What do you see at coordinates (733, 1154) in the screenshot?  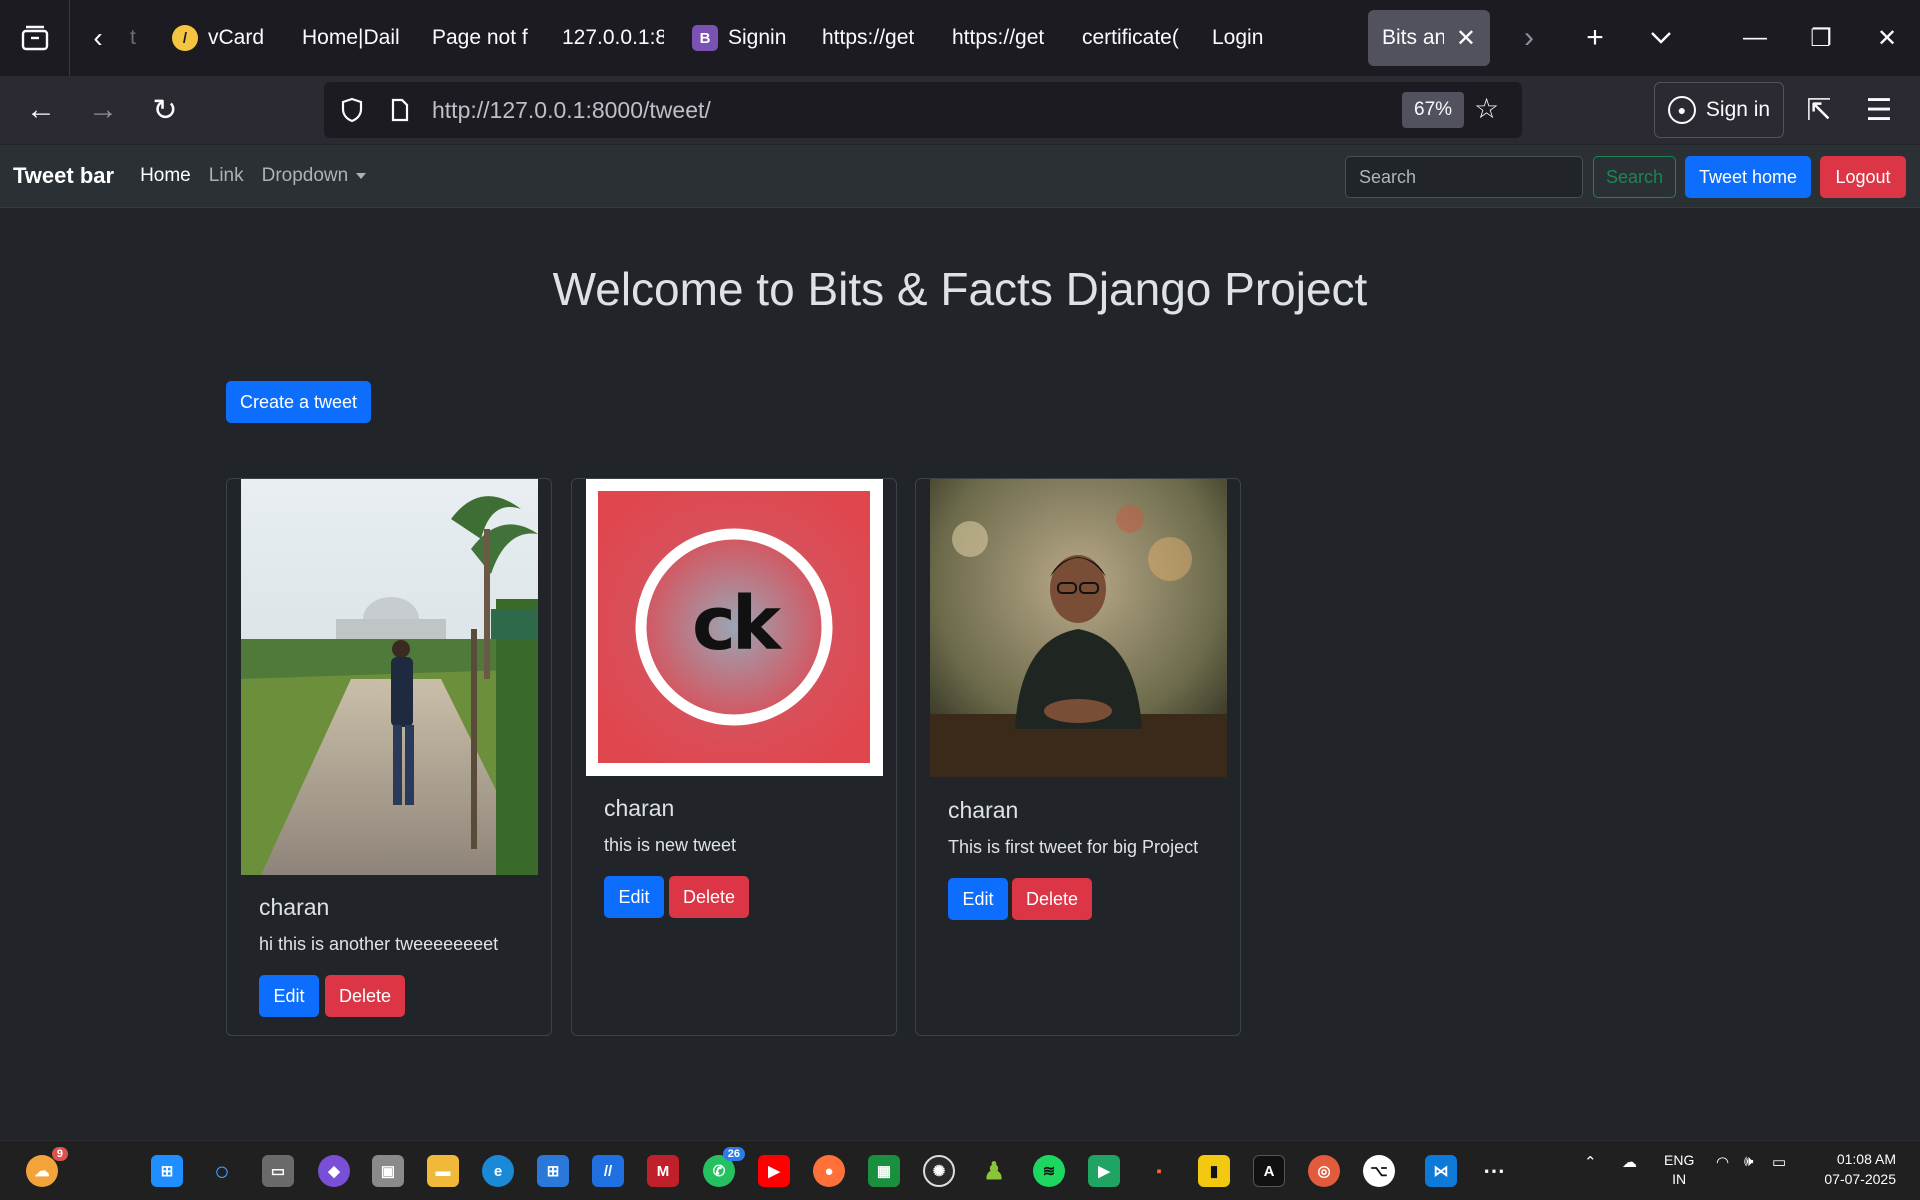 I see `whatsapp-badge: 26` at bounding box center [733, 1154].